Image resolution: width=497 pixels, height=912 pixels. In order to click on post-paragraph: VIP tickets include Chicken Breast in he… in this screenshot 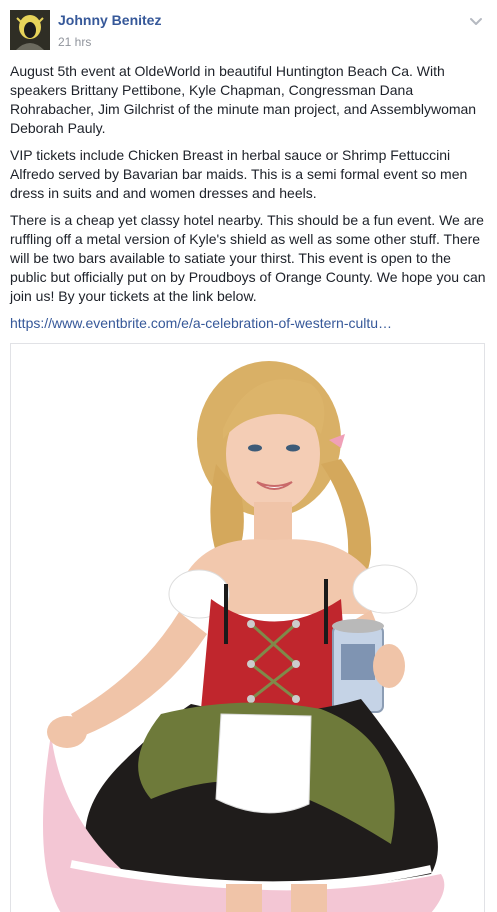, I will do `click(239, 174)`.